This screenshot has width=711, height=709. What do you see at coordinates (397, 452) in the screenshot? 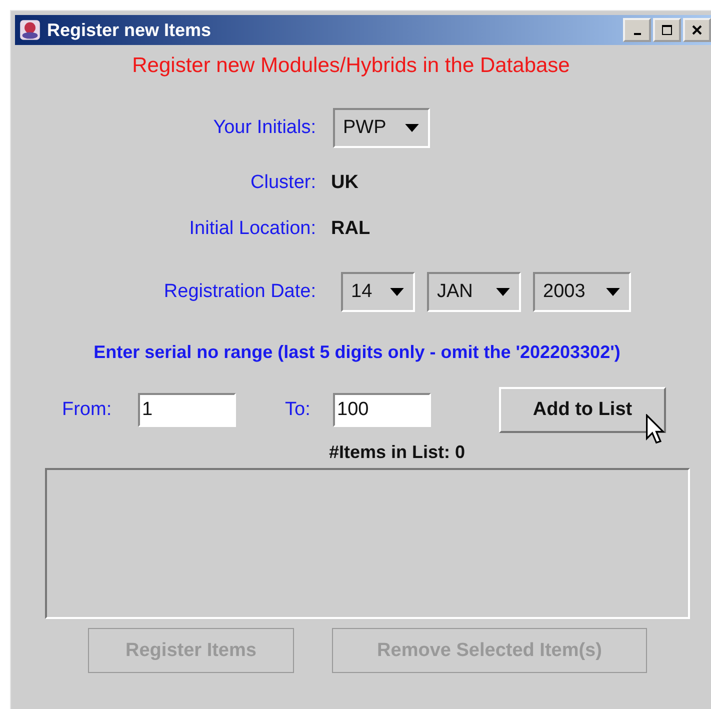
I see `items-count: #Items in List: 0` at bounding box center [397, 452].